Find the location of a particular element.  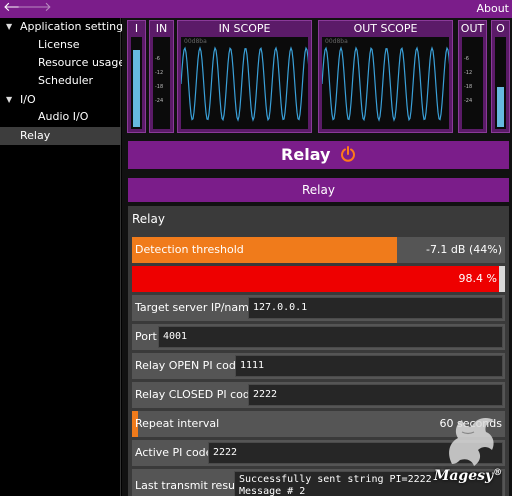

in-scope-waveform is located at coordinates (244, 84).